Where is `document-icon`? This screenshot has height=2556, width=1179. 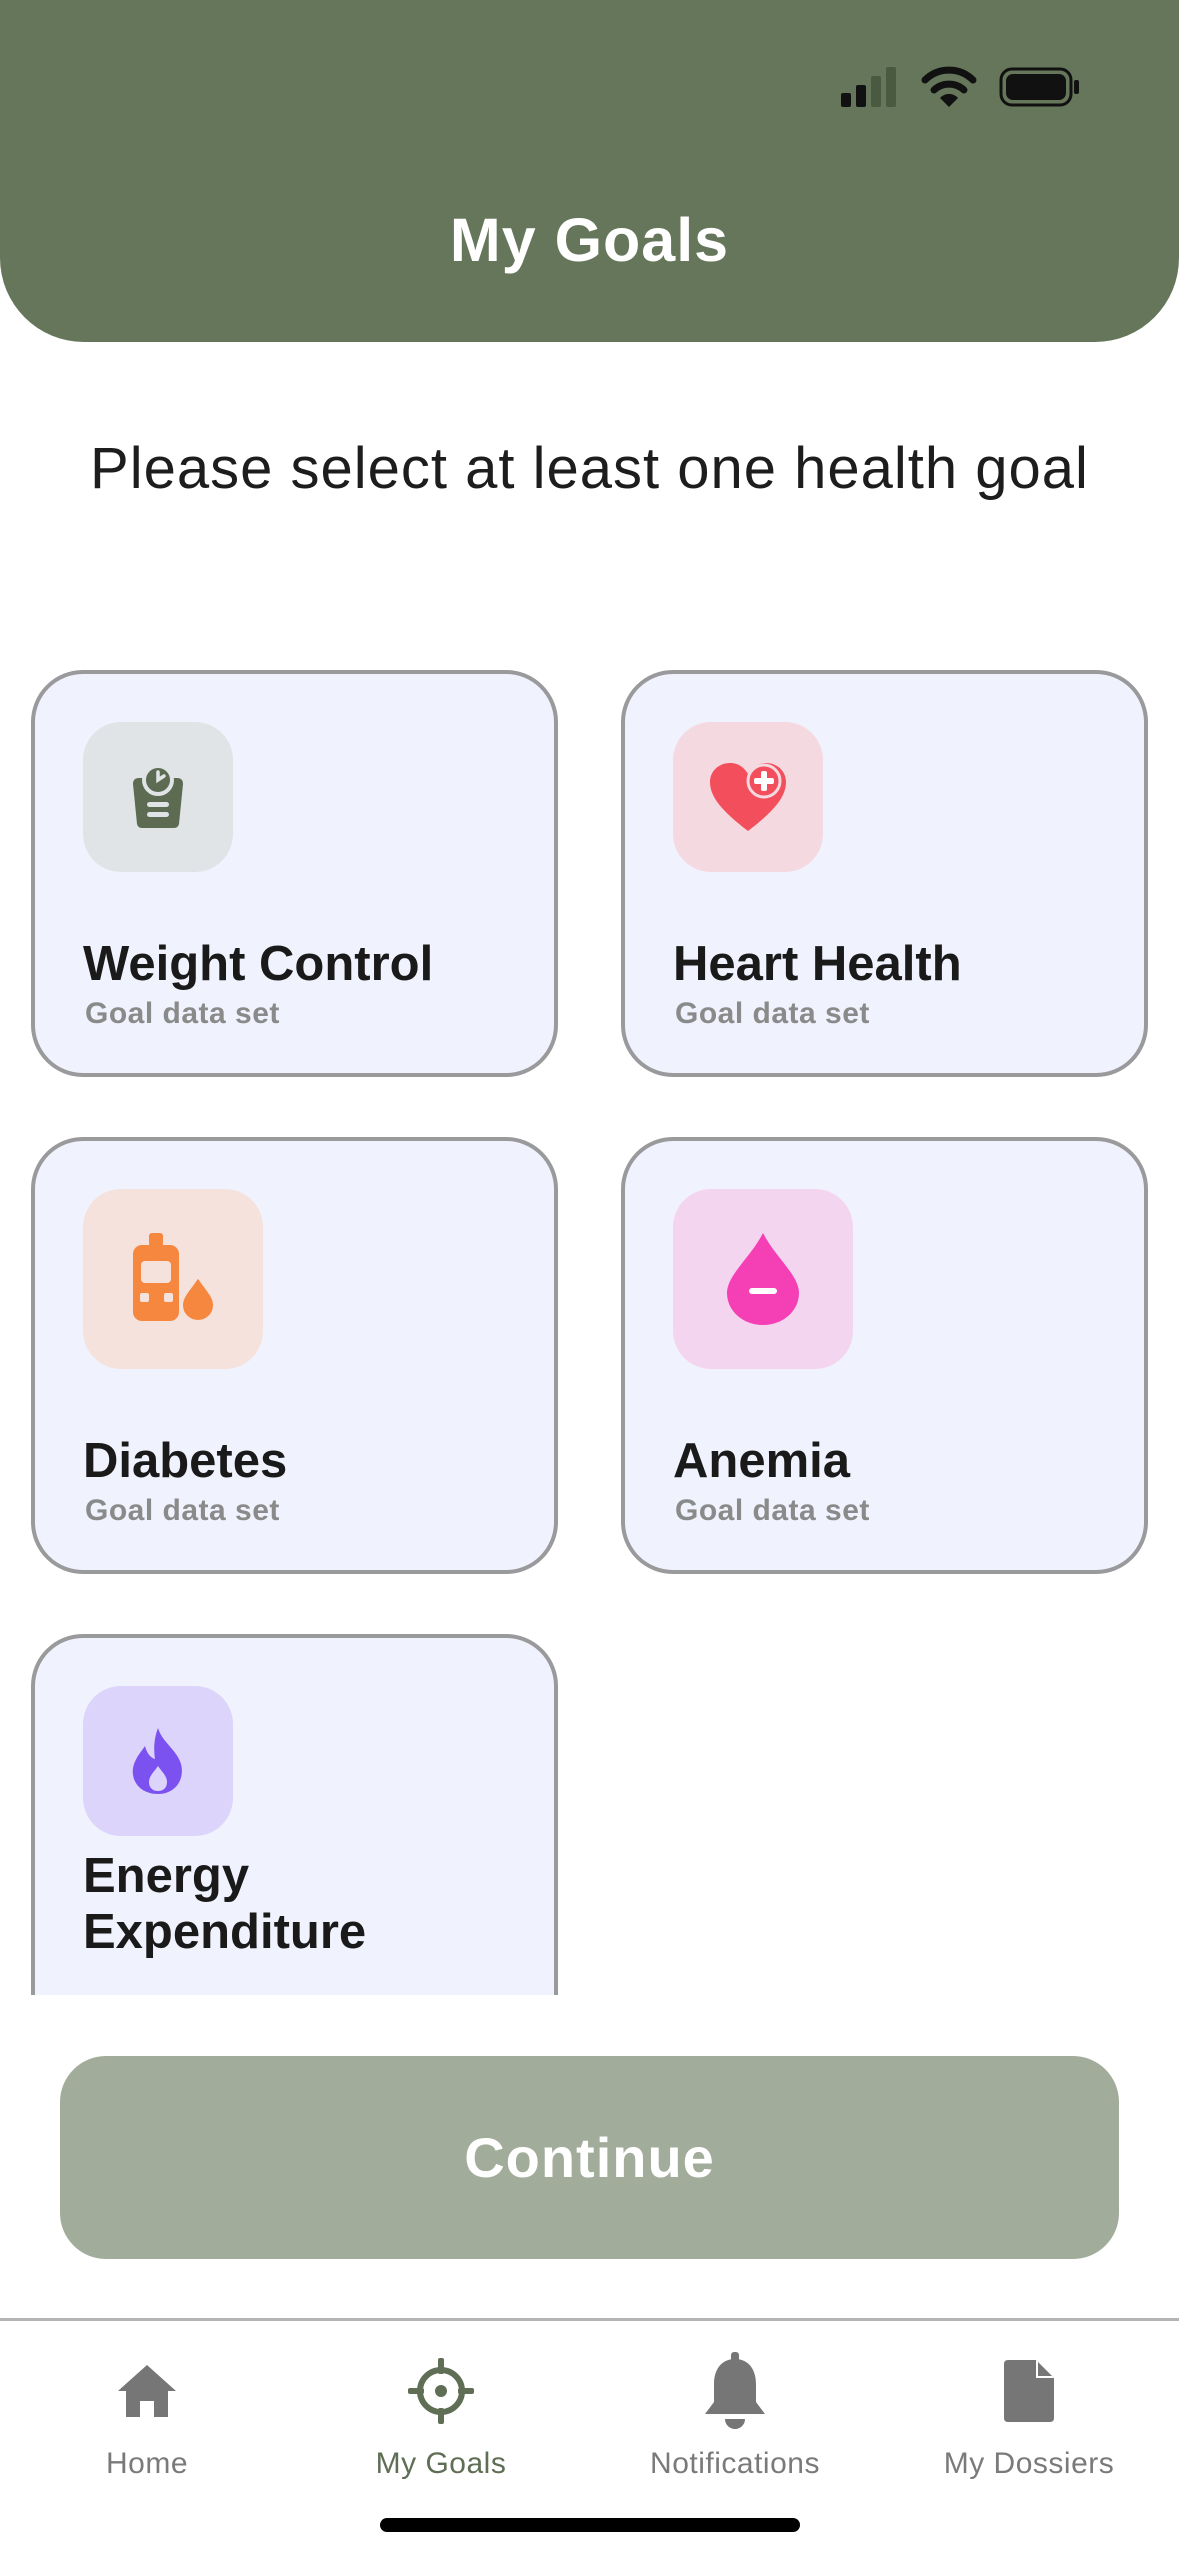
document-icon is located at coordinates (1029, 2391).